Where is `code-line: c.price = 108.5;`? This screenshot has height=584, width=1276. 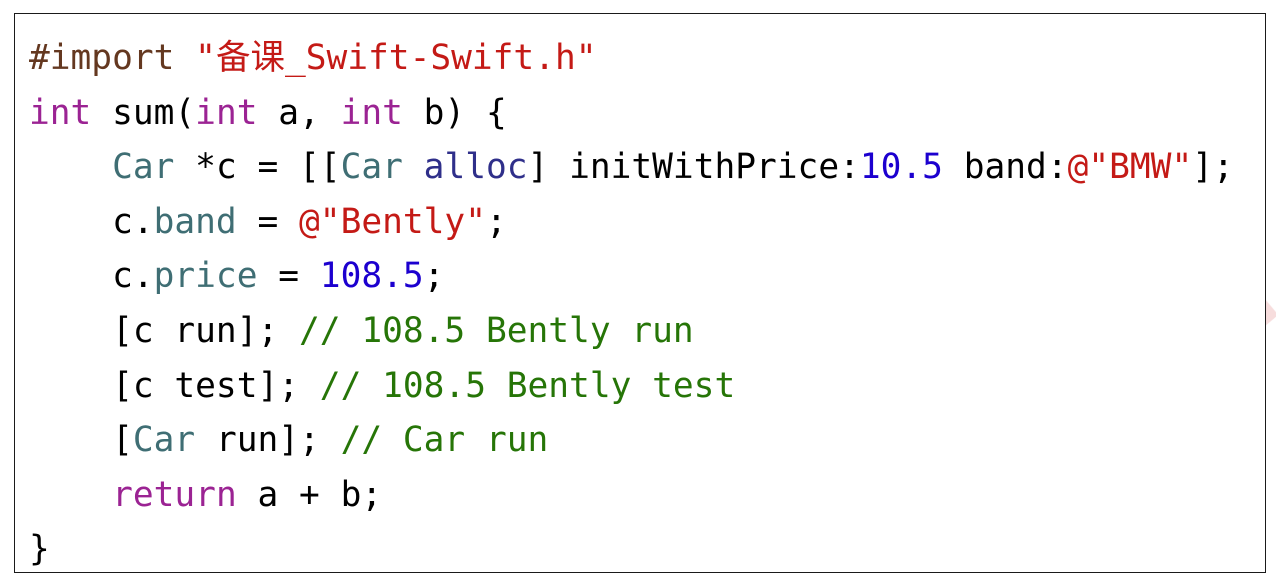 code-line: c.price = 108.5; is located at coordinates (631, 276).